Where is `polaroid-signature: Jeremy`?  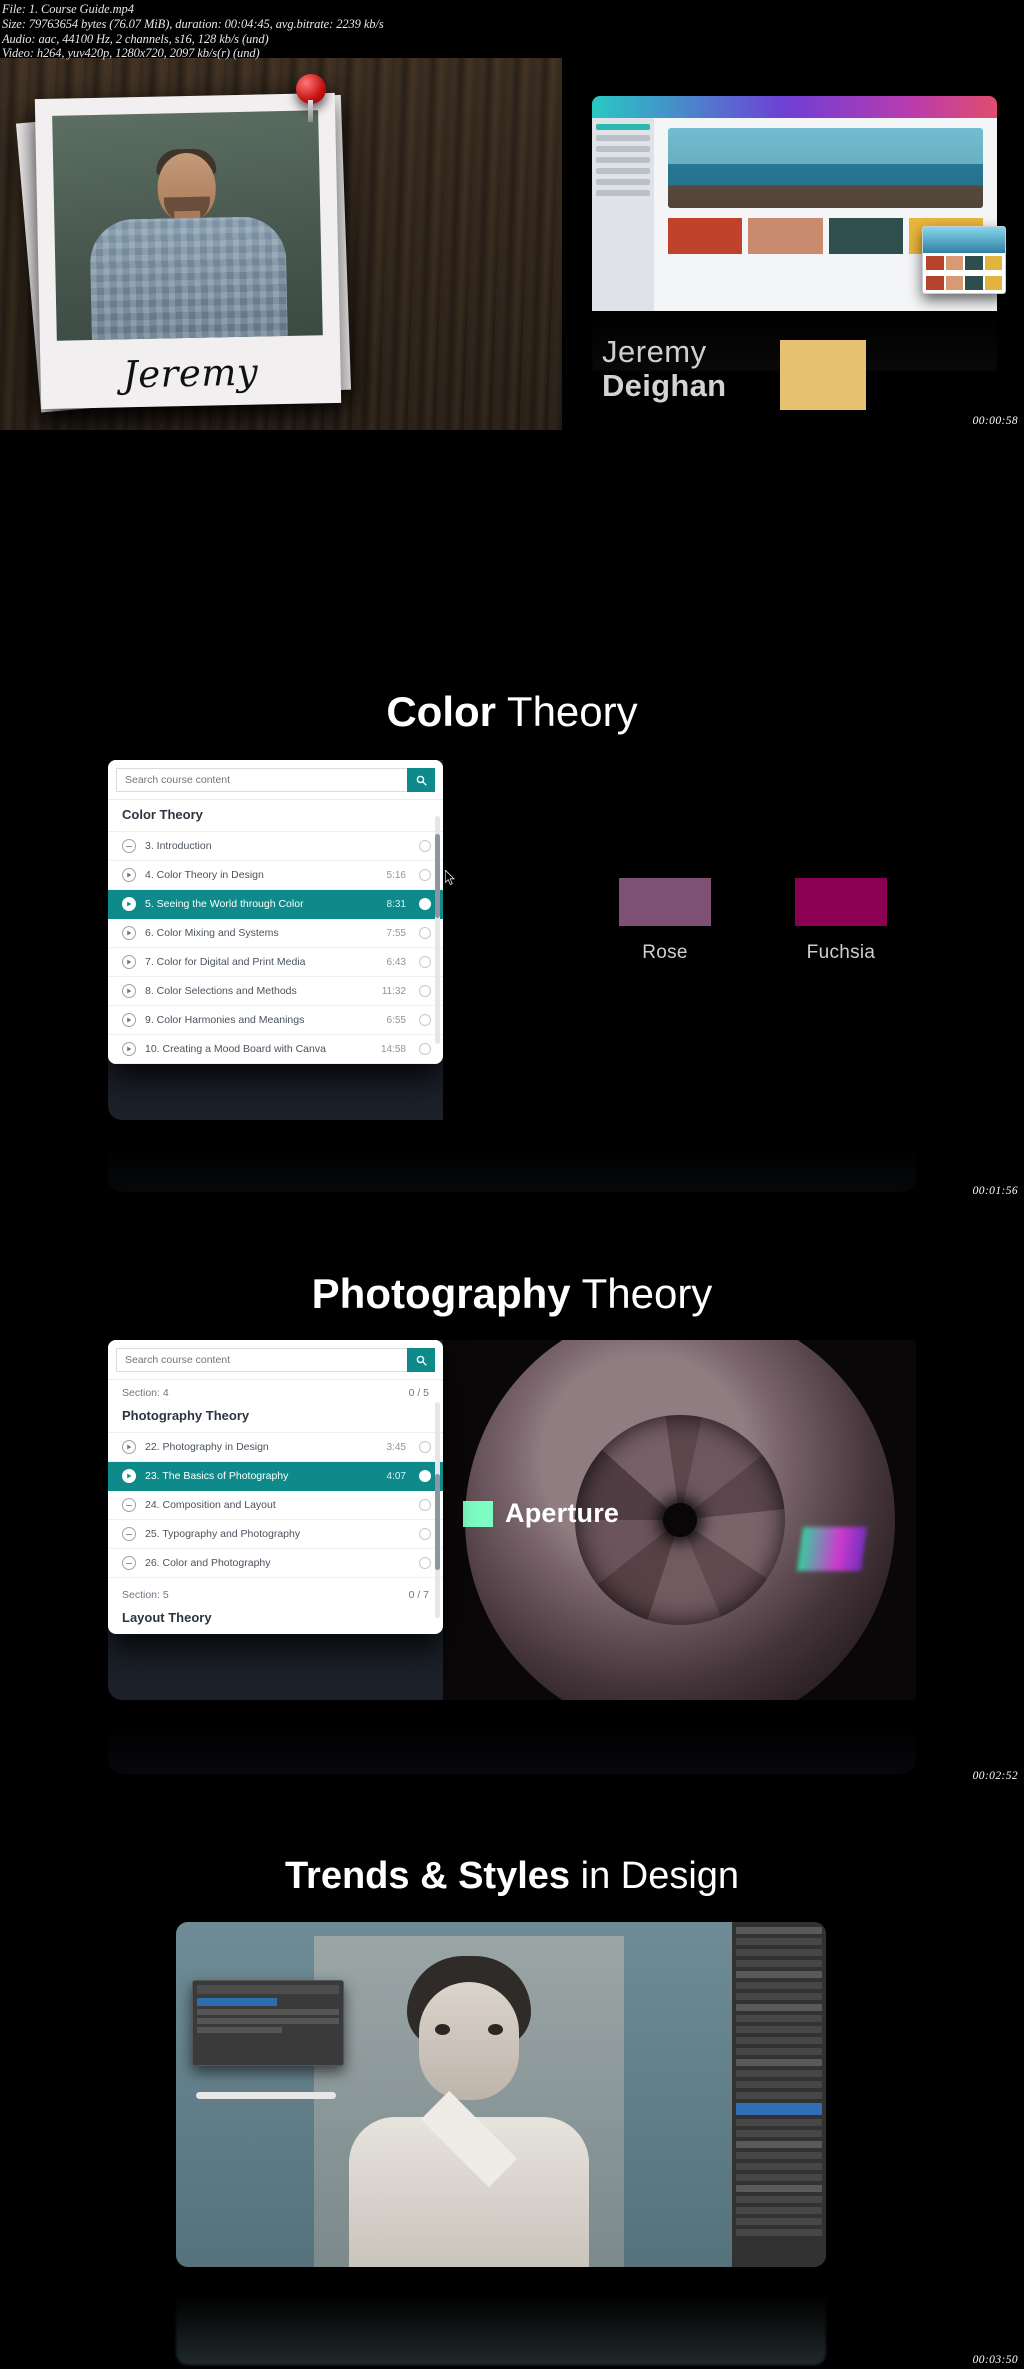
polaroid-signature: Jeremy is located at coordinates (190, 373).